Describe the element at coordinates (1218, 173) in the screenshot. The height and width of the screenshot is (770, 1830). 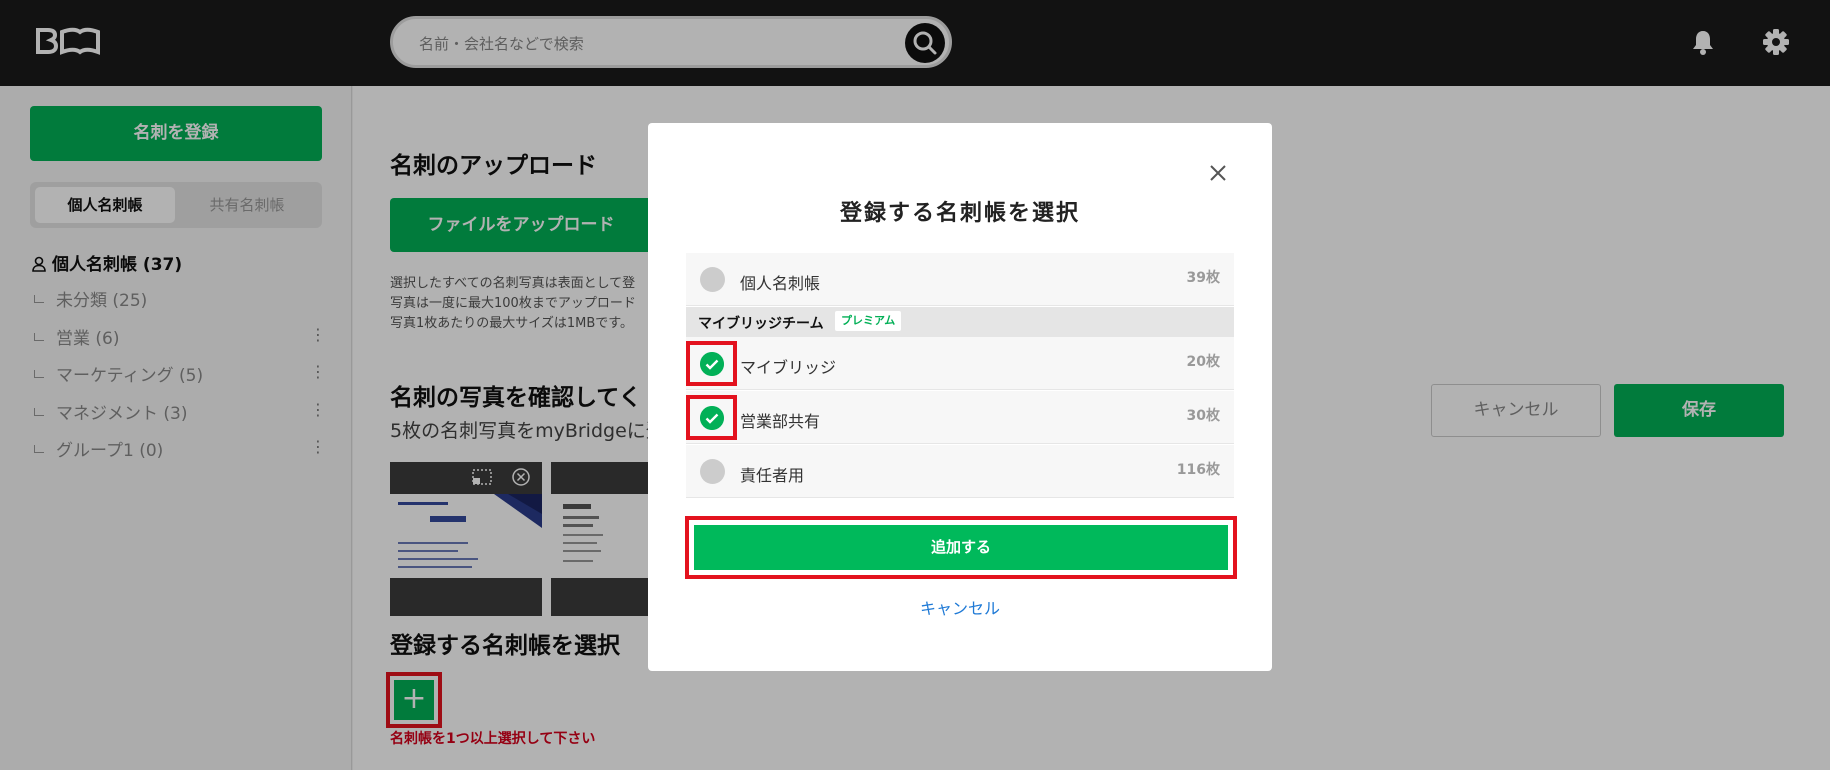
I see `close-icon` at that location.